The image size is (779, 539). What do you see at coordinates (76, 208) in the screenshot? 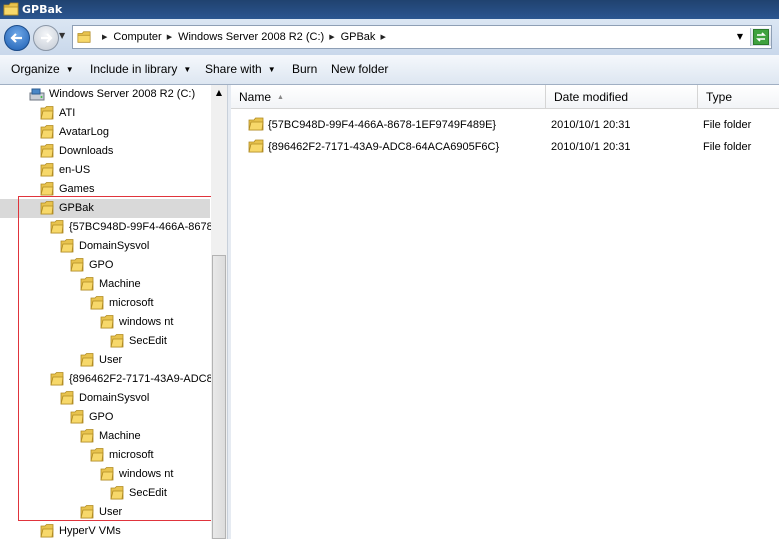
I see `tree-item-label: GPBak` at bounding box center [76, 208].